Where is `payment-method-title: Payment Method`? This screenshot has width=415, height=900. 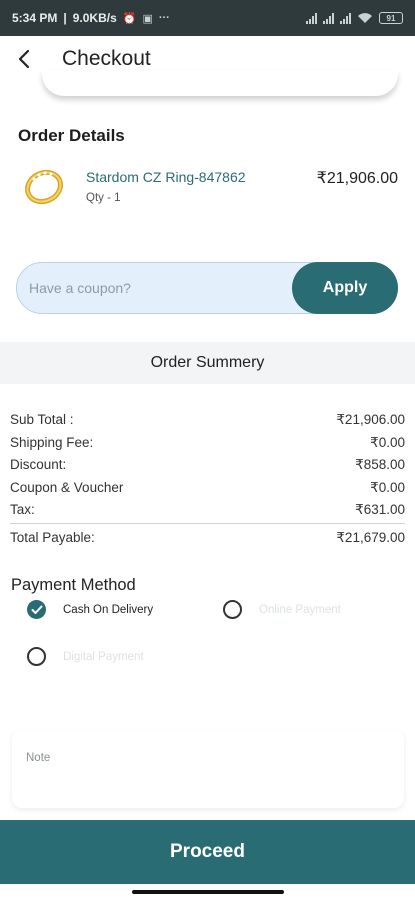
payment-method-title: Payment Method is located at coordinates (73, 585).